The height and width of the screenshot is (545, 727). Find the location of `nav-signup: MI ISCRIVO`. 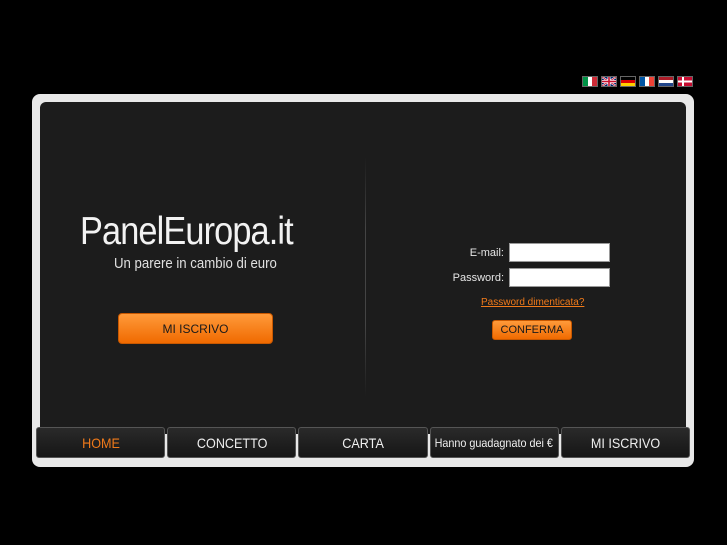

nav-signup: MI ISCRIVO is located at coordinates (625, 442).